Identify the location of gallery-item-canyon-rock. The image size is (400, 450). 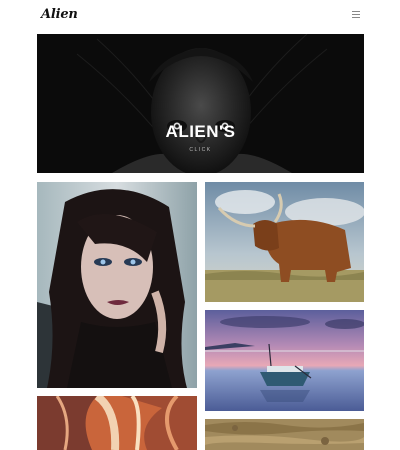
(117, 423).